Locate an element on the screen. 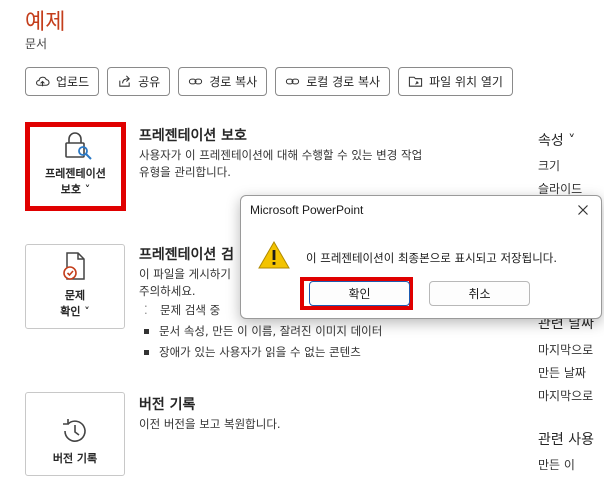  history-description: 이전 버전을 보고 복원합니다. is located at coordinates (210, 424).